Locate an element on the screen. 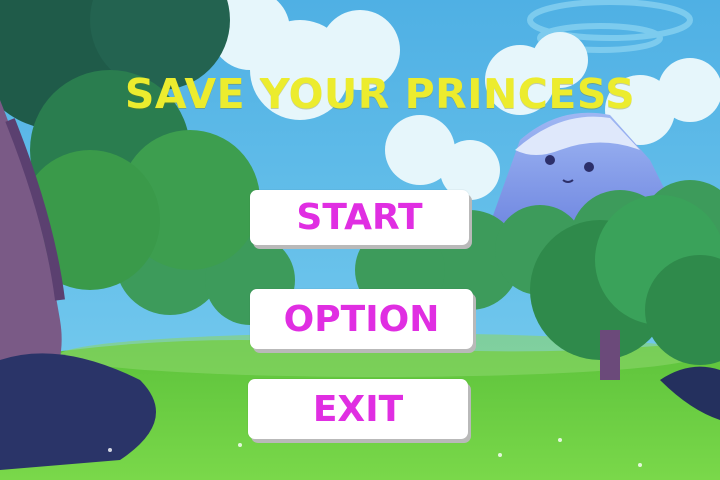 This screenshot has height=480, width=720. start-button: START is located at coordinates (359, 217).